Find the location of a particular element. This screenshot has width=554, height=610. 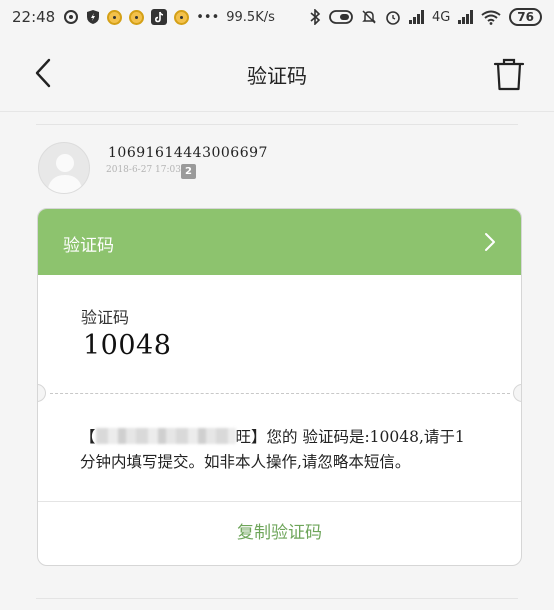

shield-bolt-icon is located at coordinates (93, 17).